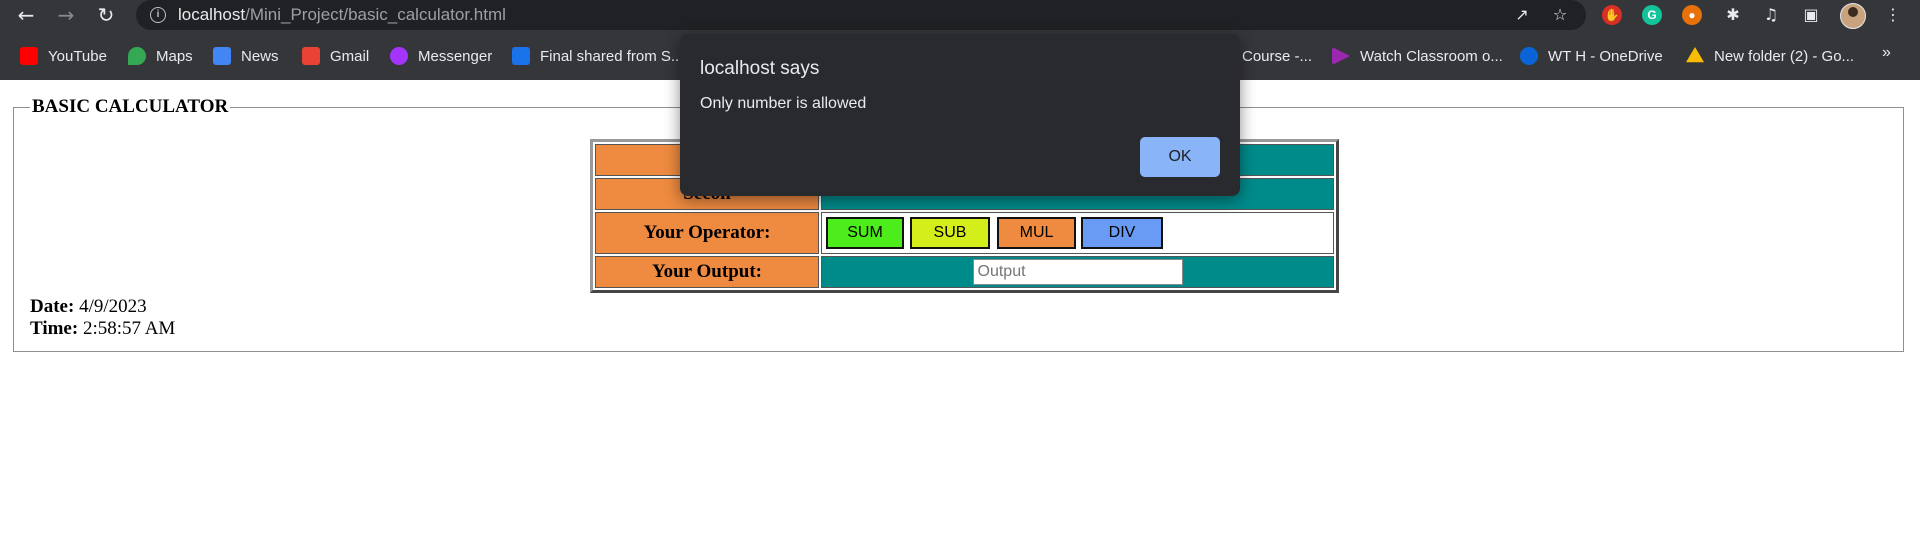 This screenshot has width=1920, height=545. Describe the element at coordinates (707, 272) in the screenshot. I see `output-label: Your Output:` at that location.